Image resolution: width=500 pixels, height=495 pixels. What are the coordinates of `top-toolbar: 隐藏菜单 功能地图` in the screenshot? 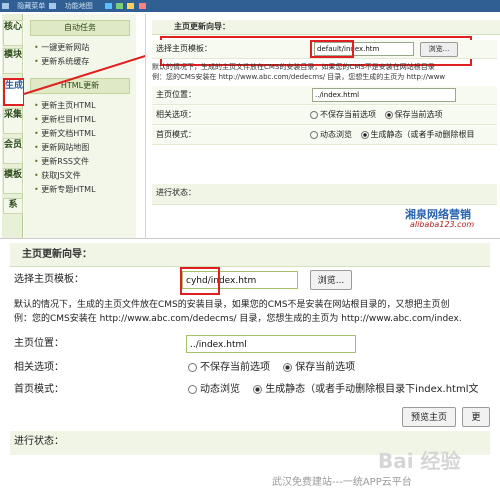 It's located at (250, 6).